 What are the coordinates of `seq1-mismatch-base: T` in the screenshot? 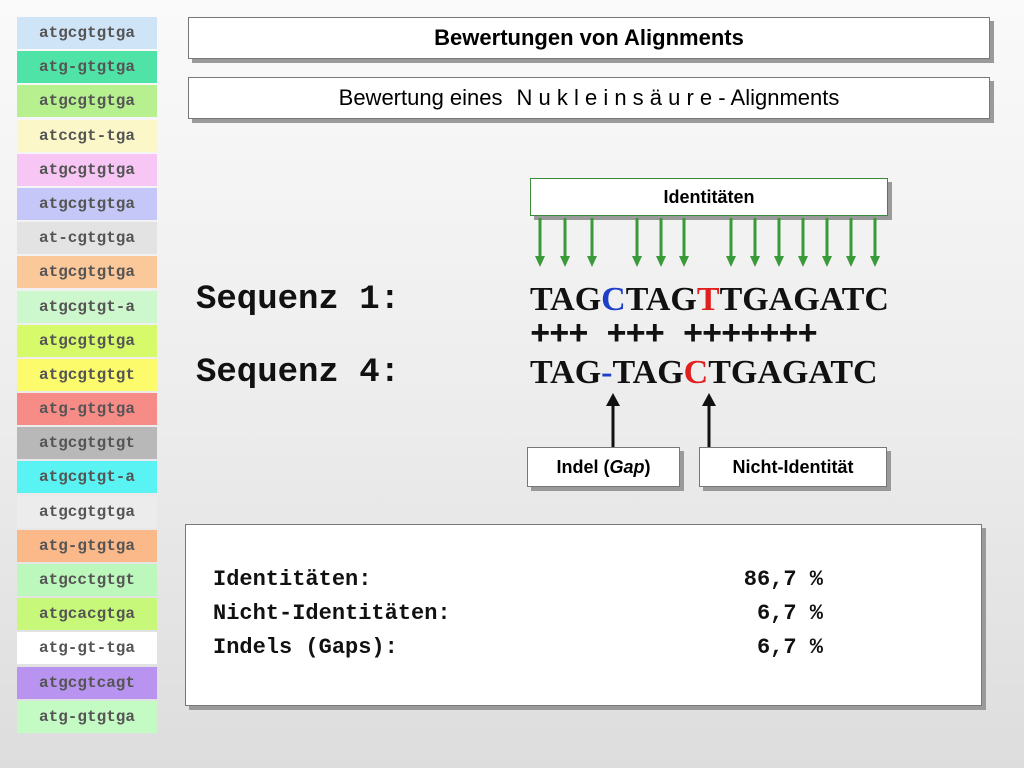 It's located at (708, 299).